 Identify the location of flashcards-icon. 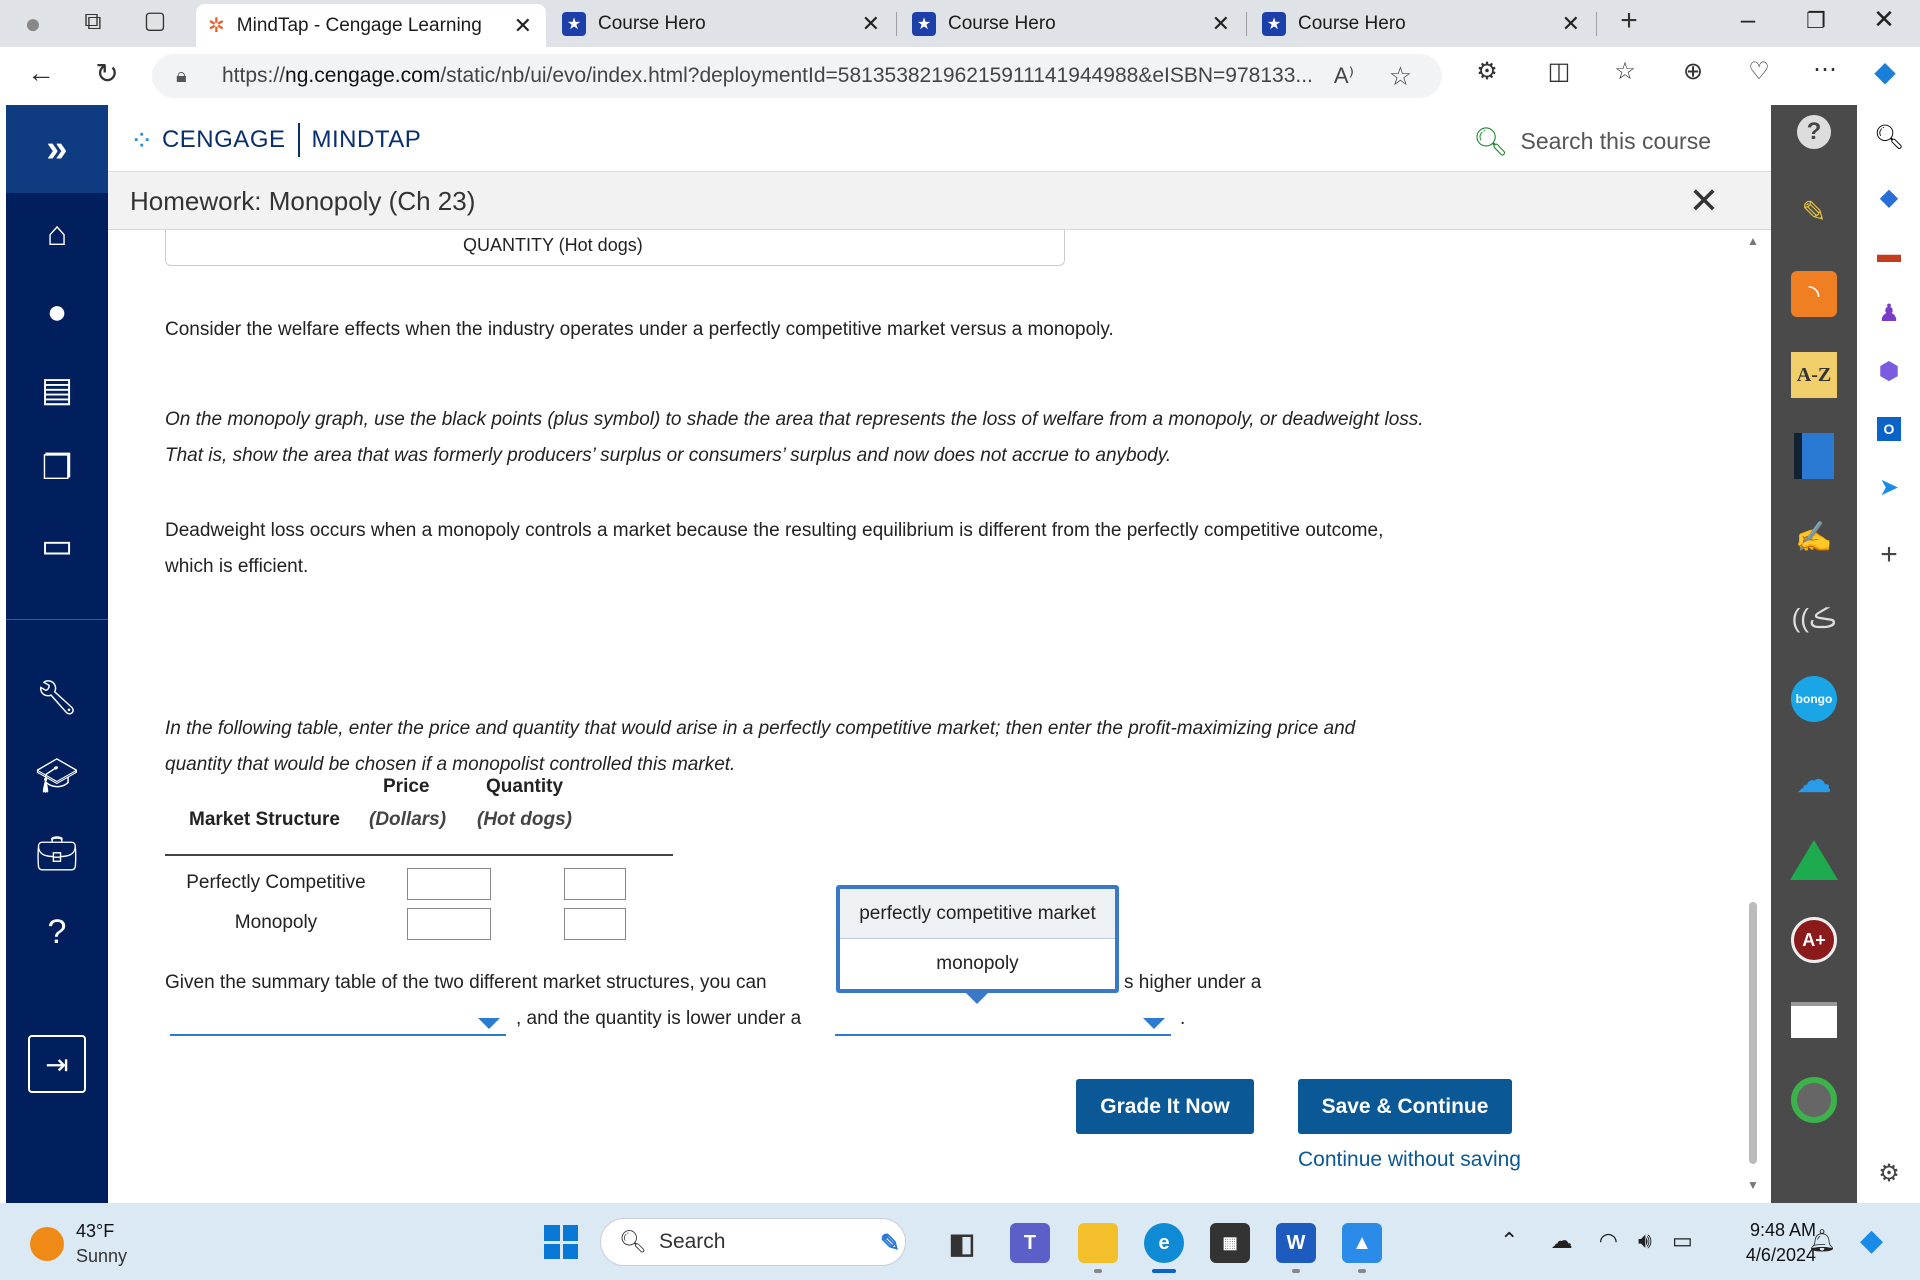
(1814, 1020).